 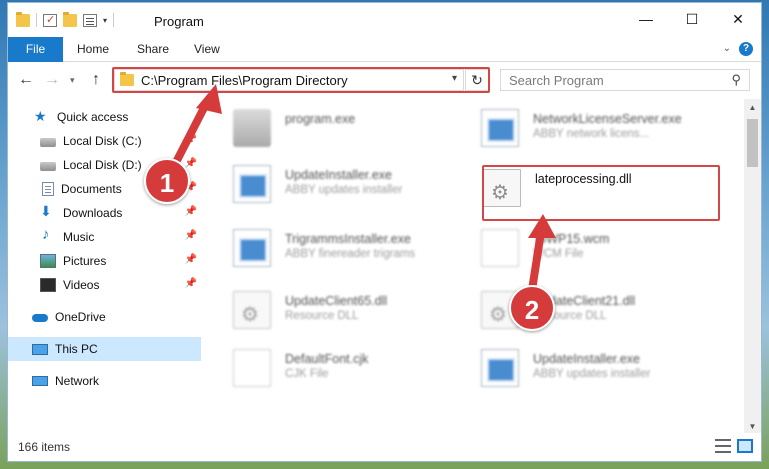 I want to click on sidebar-item-onedrive: OneDrive, so click(x=104, y=317).